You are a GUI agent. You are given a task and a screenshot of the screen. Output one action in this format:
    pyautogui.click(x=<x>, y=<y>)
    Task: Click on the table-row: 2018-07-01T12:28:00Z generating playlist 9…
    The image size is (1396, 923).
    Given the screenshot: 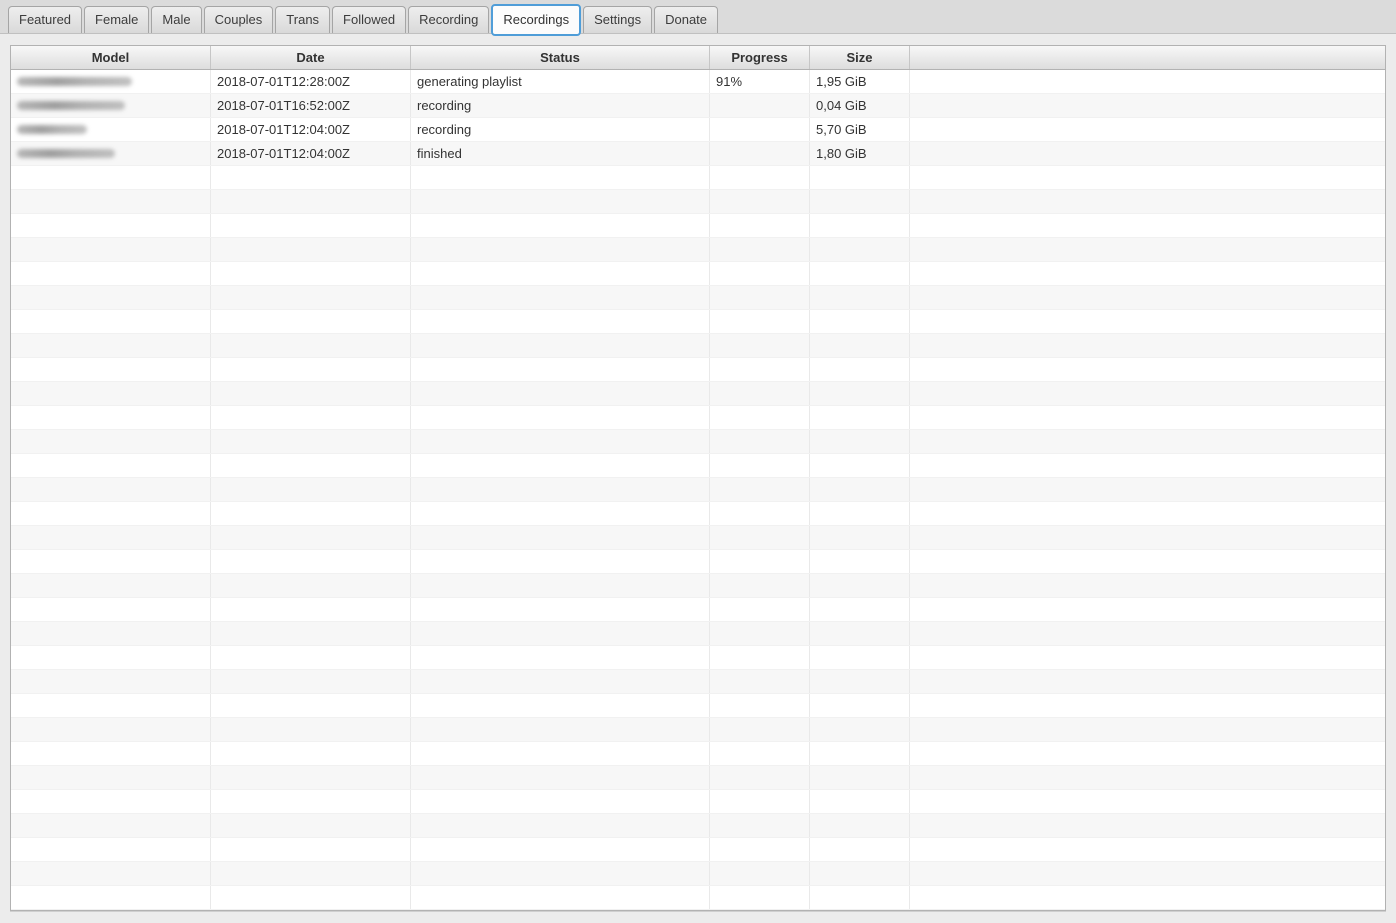 What is the action you would take?
    pyautogui.click(x=698, y=82)
    